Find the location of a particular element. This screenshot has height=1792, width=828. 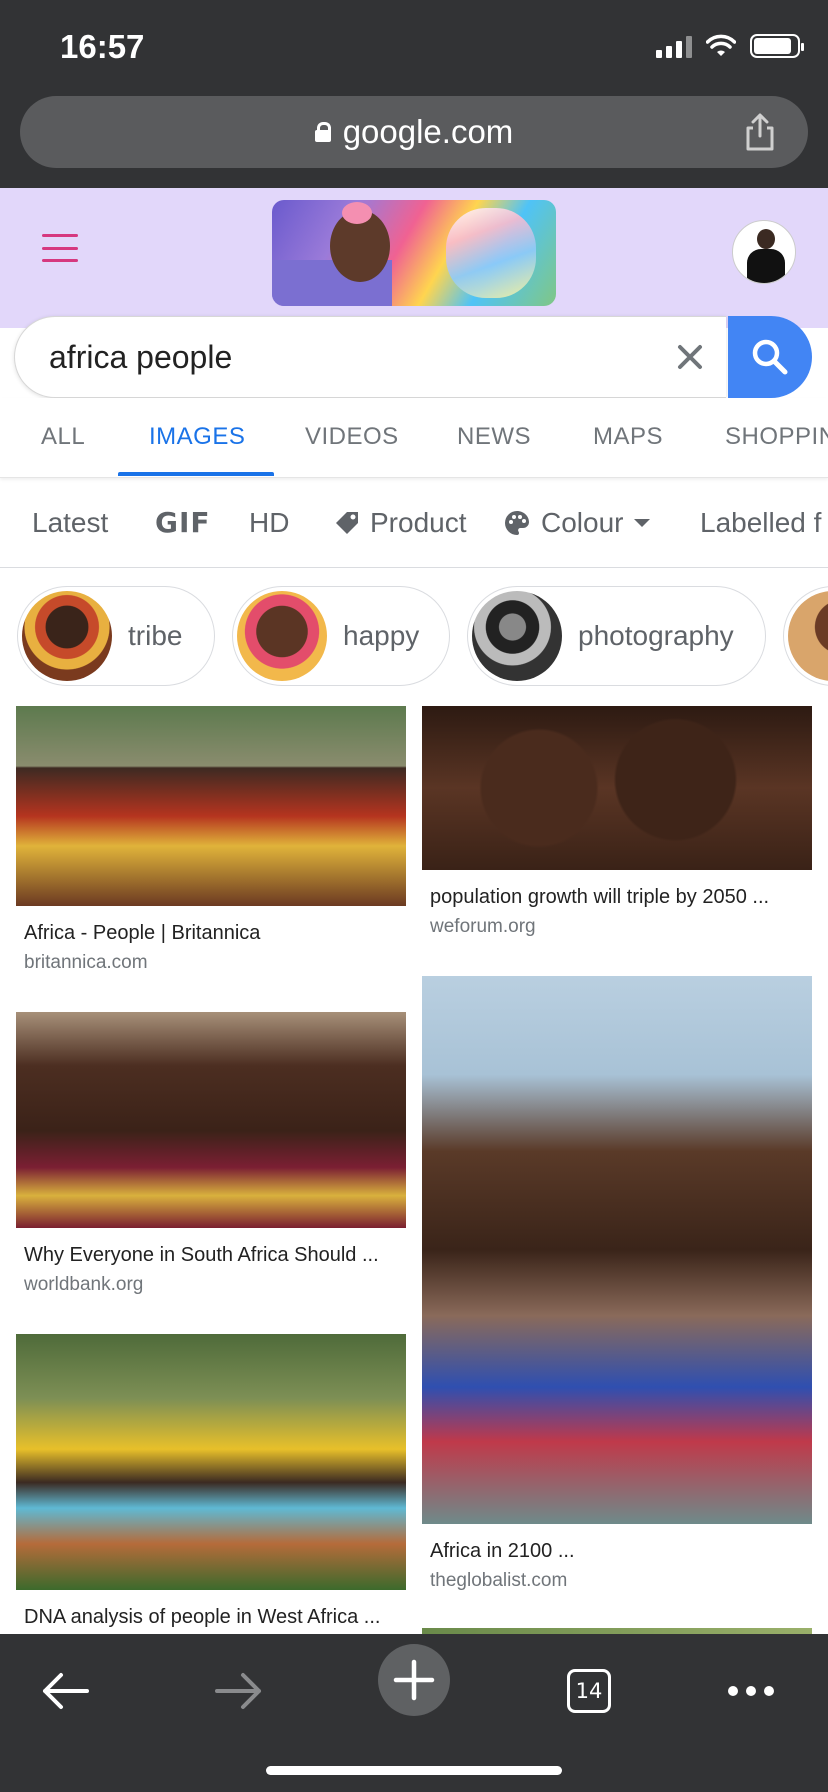

back-button is located at coordinates (65, 1691).